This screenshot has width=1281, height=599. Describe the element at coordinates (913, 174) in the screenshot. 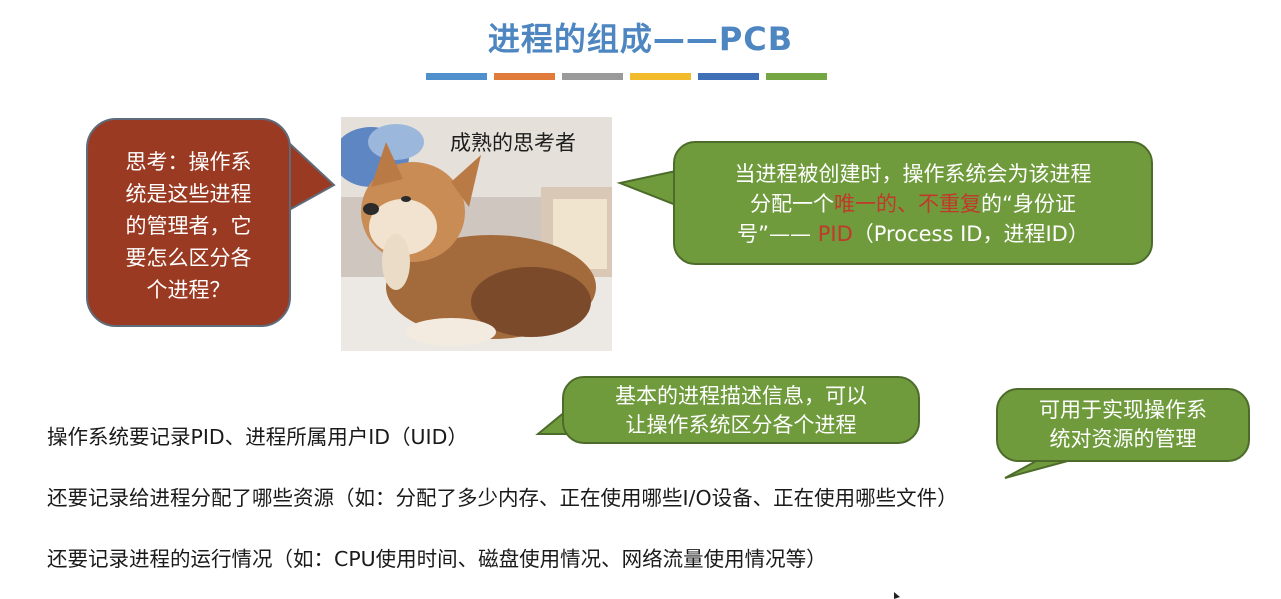

I see `pid-line-1: 当进程被创建时，操作系统会为该进程` at that location.